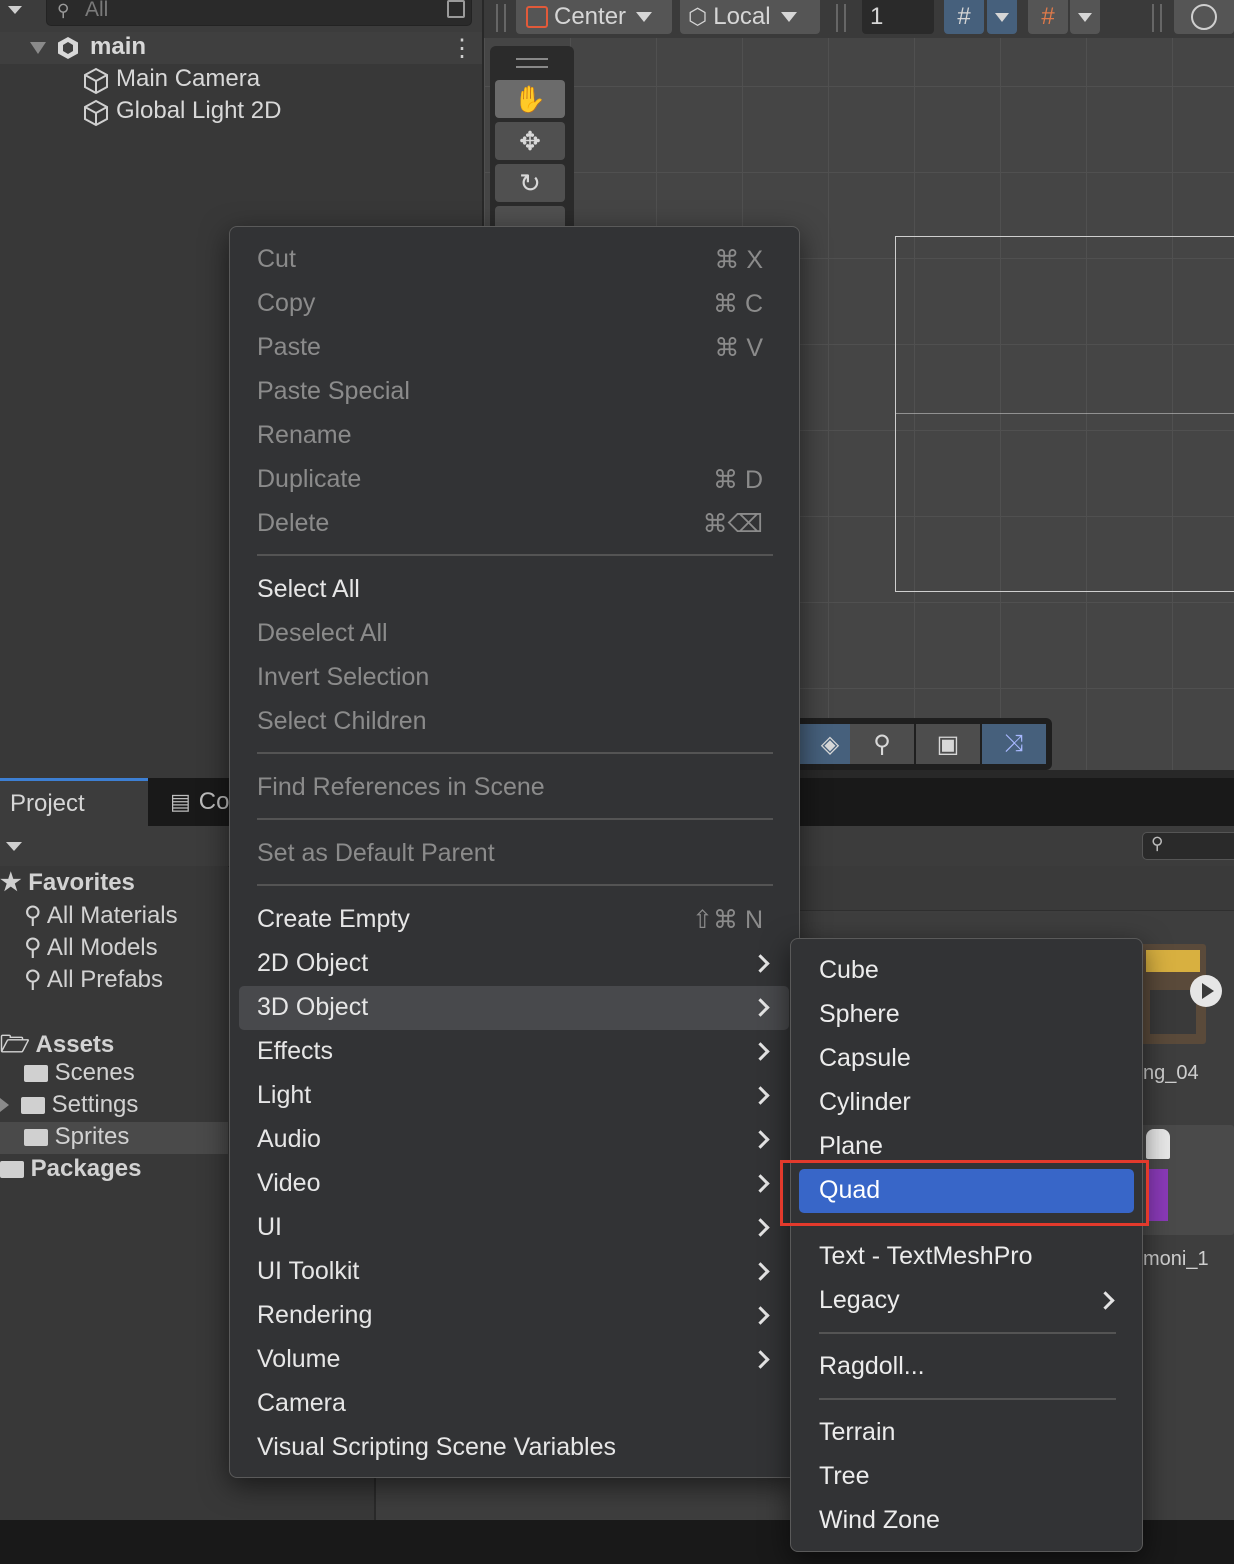 This screenshot has height=1564, width=1234. I want to click on menu-item-cut: Cut ⌘ X, so click(514, 260).